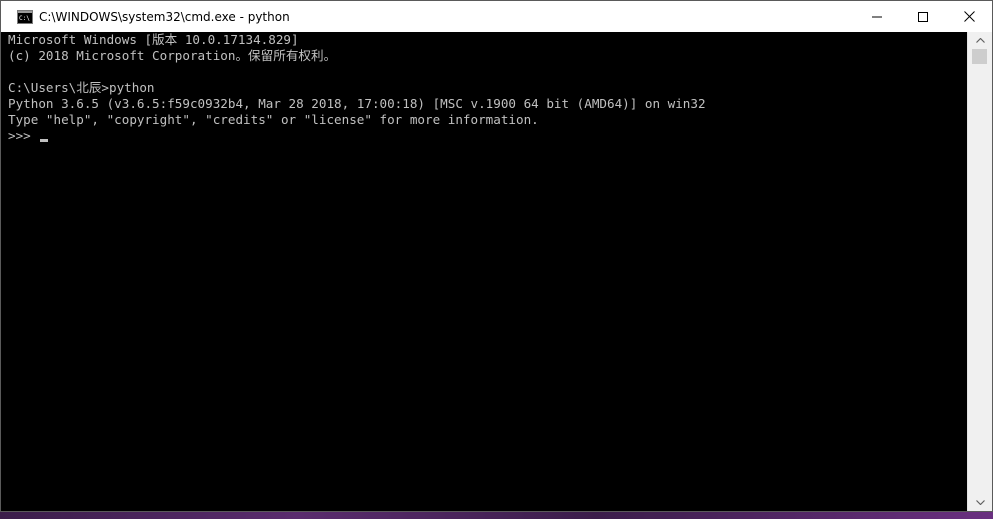 This screenshot has width=993, height=519. I want to click on minimize-button, so click(877, 16).